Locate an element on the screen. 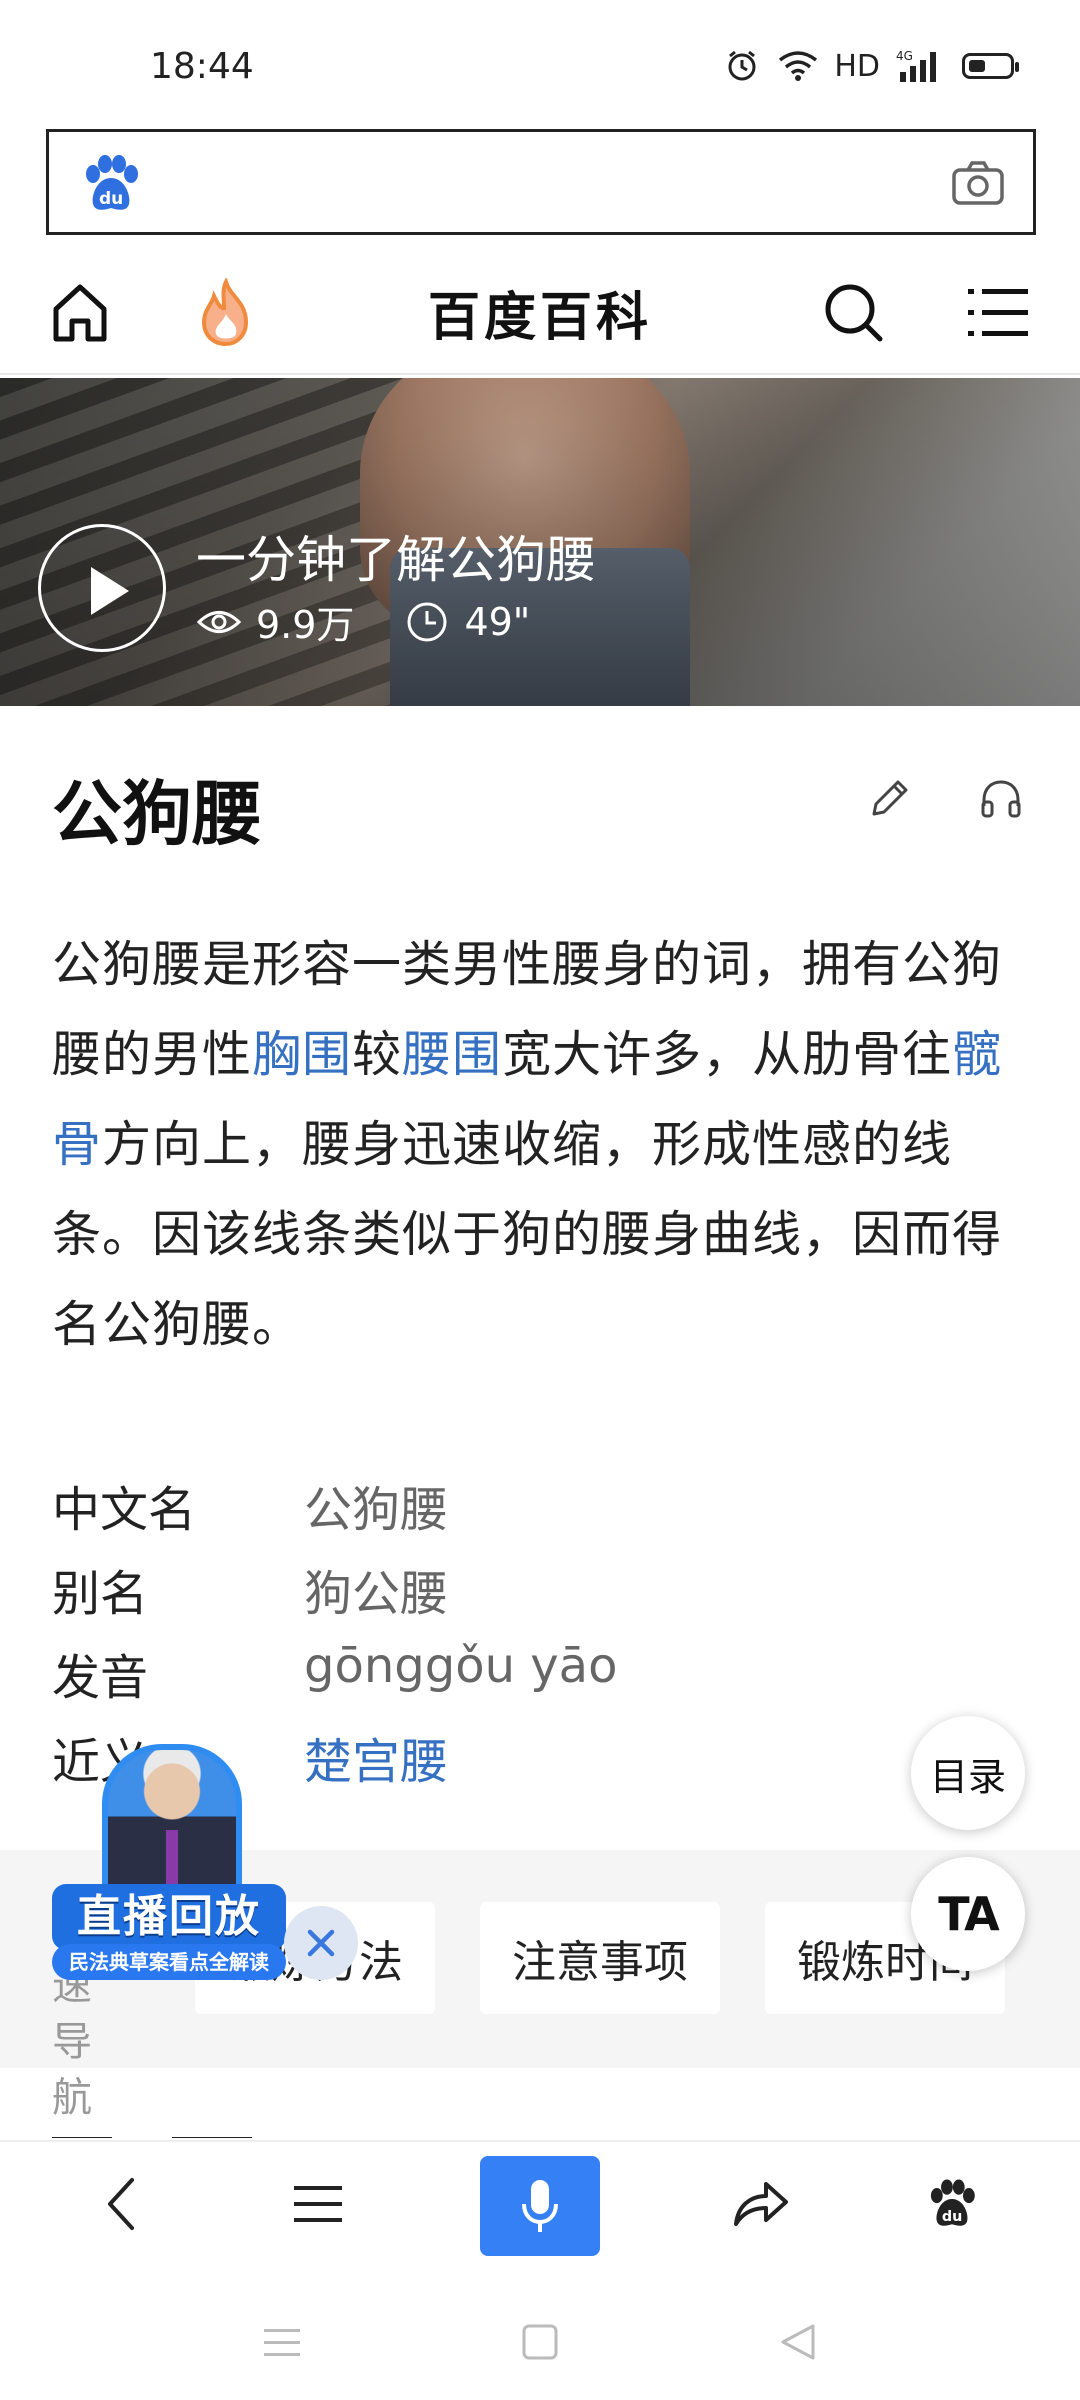 The height and width of the screenshot is (2400, 1080). recent-apps-icon is located at coordinates (282, 2342).